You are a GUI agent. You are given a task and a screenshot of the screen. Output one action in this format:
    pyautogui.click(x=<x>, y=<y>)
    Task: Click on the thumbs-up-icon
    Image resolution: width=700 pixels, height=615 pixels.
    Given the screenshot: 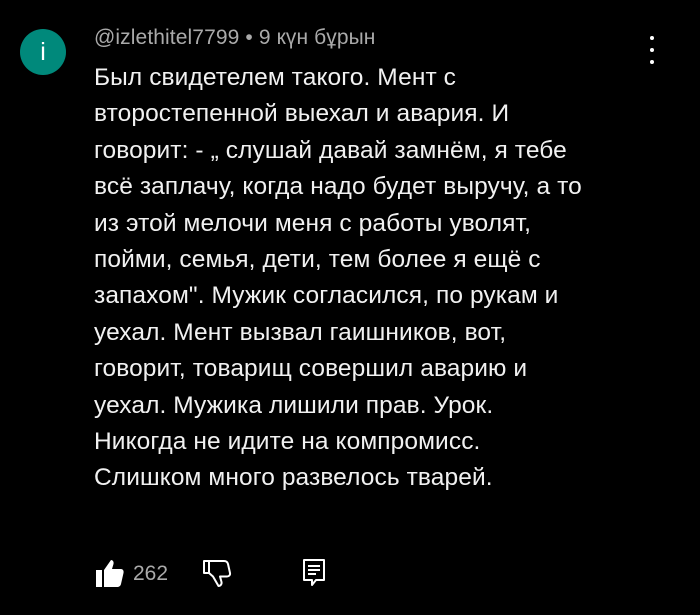 What is the action you would take?
    pyautogui.click(x=110, y=573)
    